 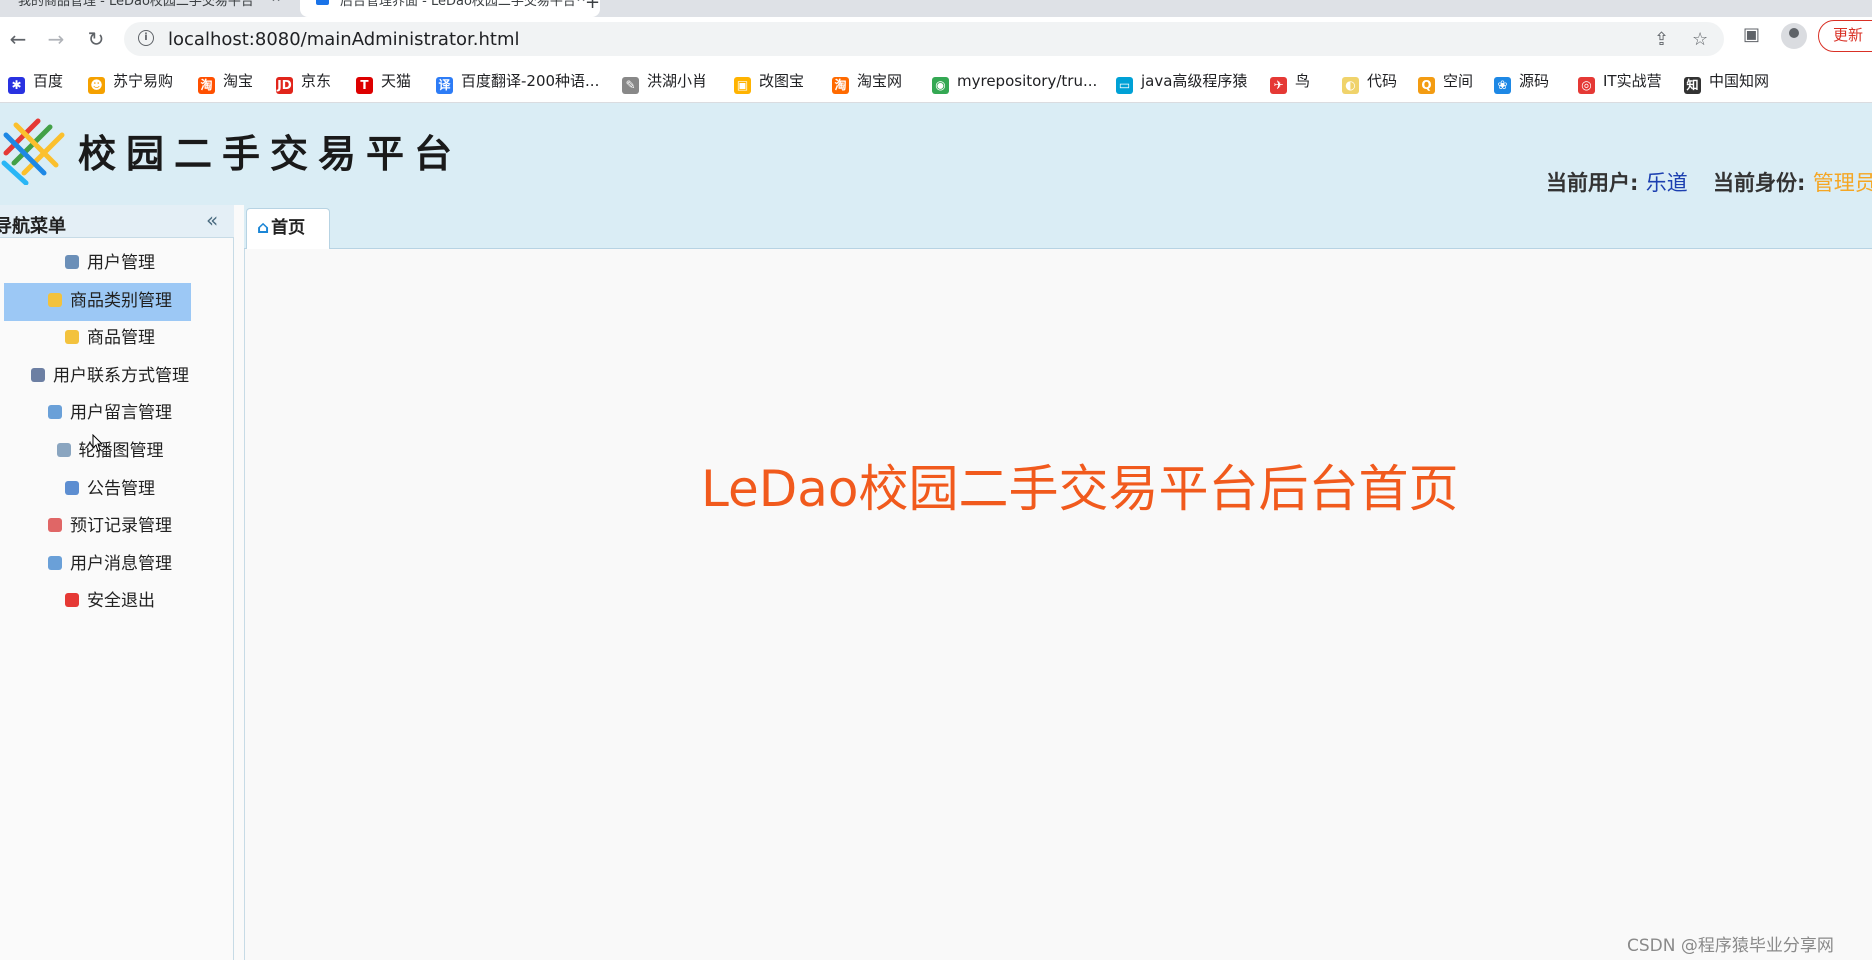 I want to click on tab-home-label: 首页, so click(x=288, y=228).